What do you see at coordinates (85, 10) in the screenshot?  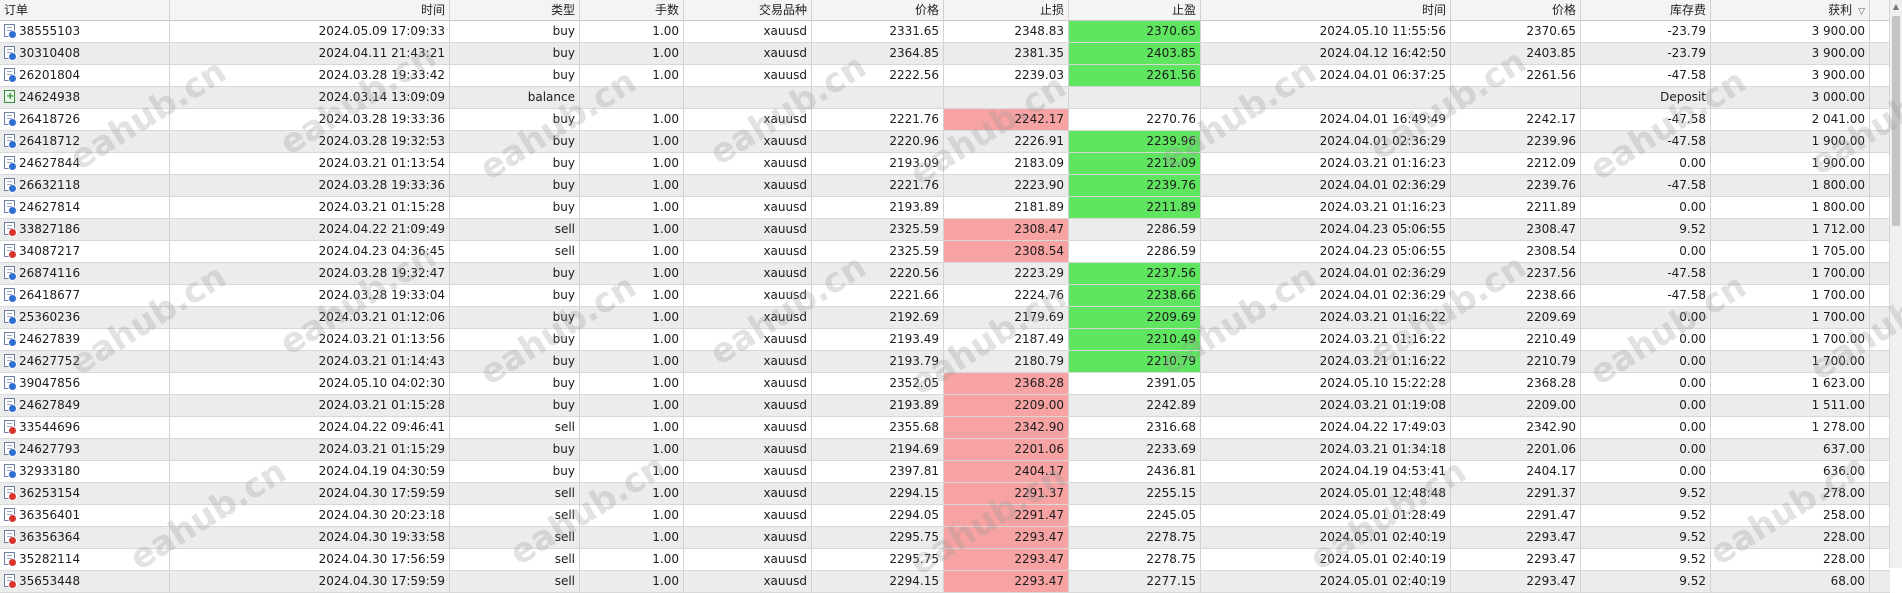 I see `header-order: 订单` at bounding box center [85, 10].